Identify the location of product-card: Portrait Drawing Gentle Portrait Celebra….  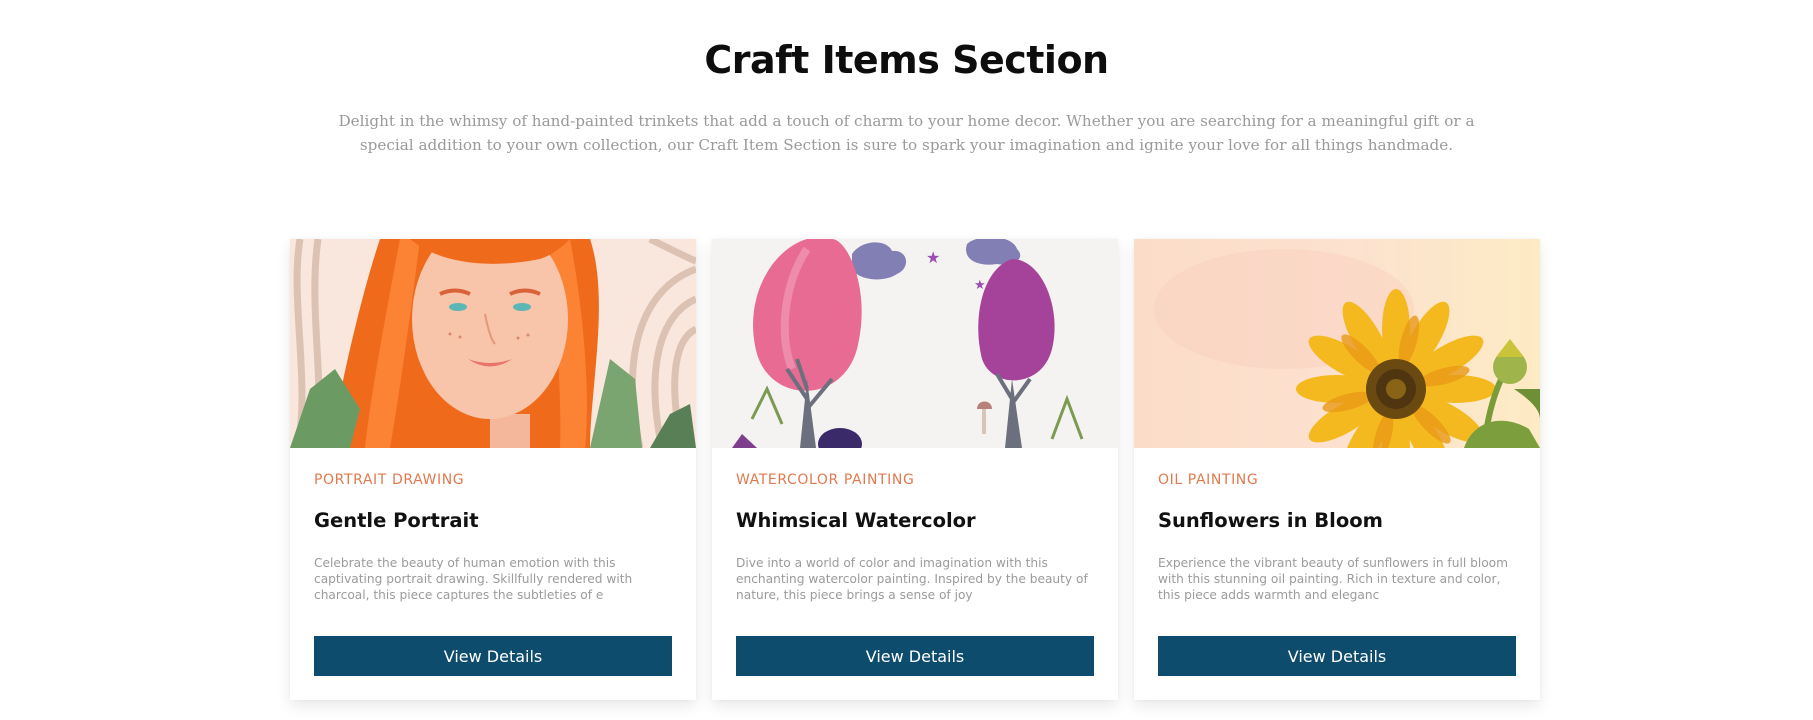
(493, 469).